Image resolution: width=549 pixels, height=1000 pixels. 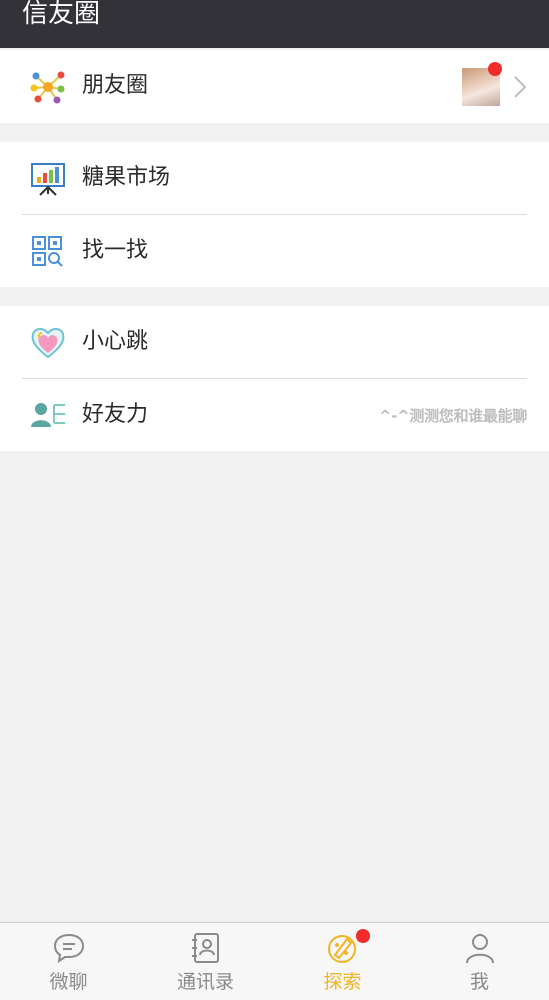 What do you see at coordinates (479, 982) in the screenshot?
I see `tab-label: 我` at bounding box center [479, 982].